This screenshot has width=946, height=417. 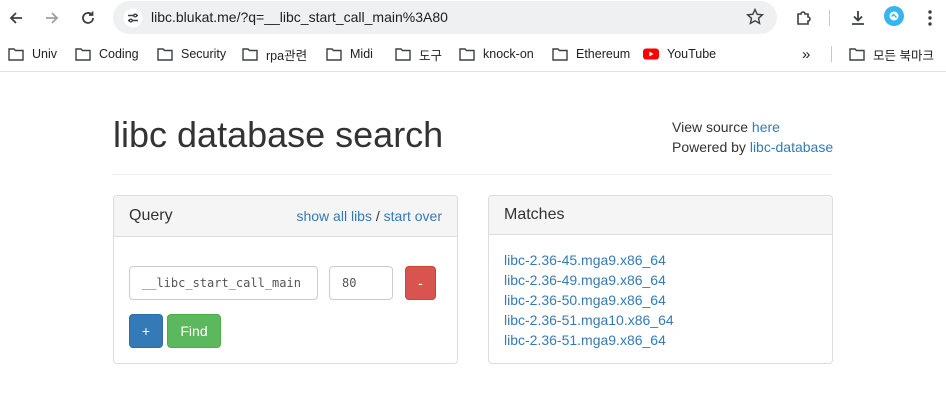 I want to click on all-bookmarks-button: 모든 북마크, so click(x=891, y=54).